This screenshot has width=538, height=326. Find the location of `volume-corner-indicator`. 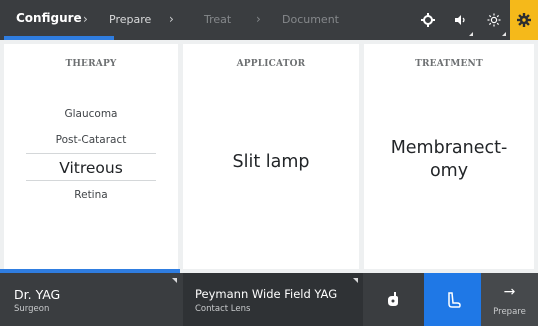

volume-corner-indicator is located at coordinates (471, 34).